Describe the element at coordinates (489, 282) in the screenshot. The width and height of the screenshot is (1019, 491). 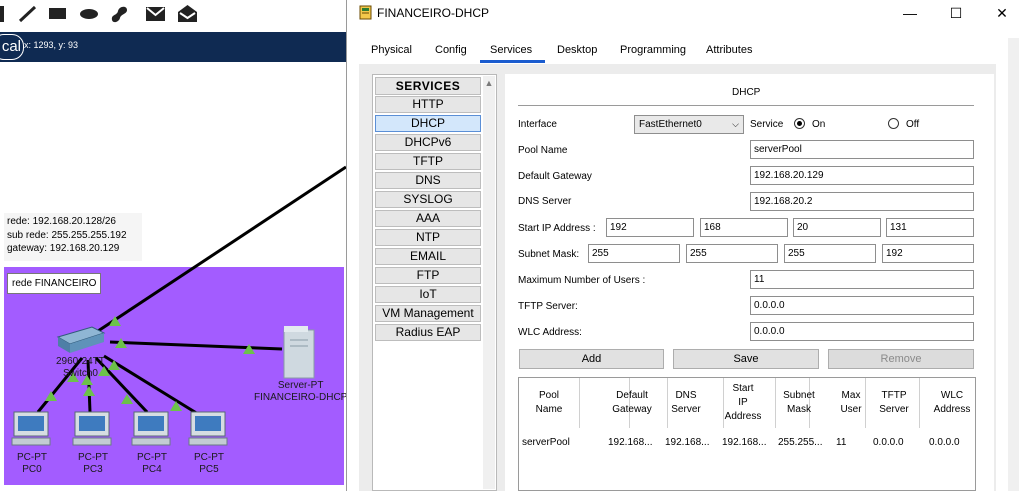
I see `services-scrollbar` at that location.